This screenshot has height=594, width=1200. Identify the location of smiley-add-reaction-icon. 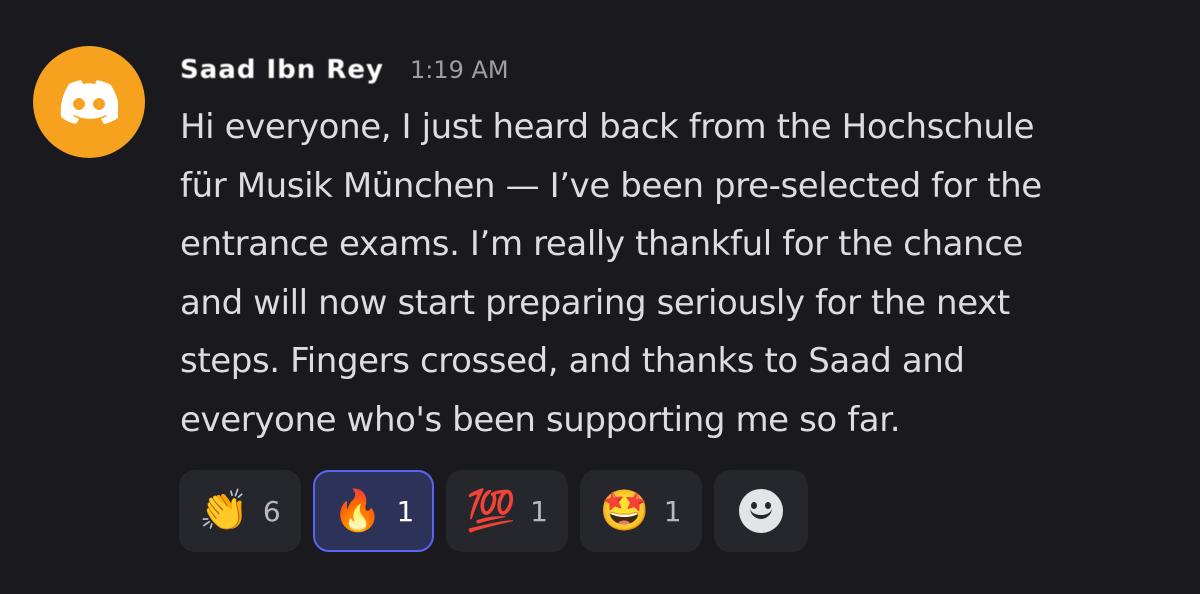
(760, 511).